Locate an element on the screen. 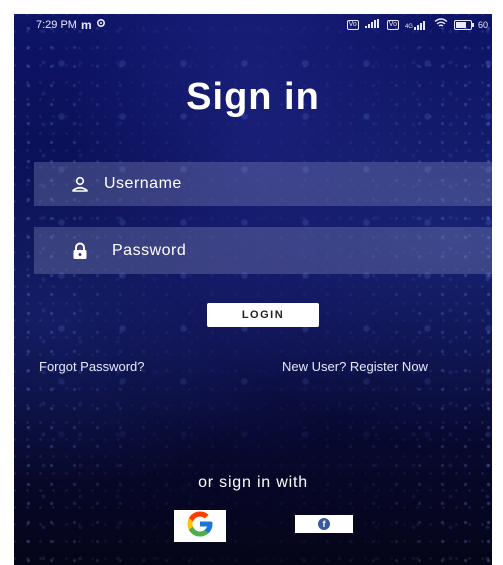  status-time: 7:29 PM is located at coordinates (56, 25).